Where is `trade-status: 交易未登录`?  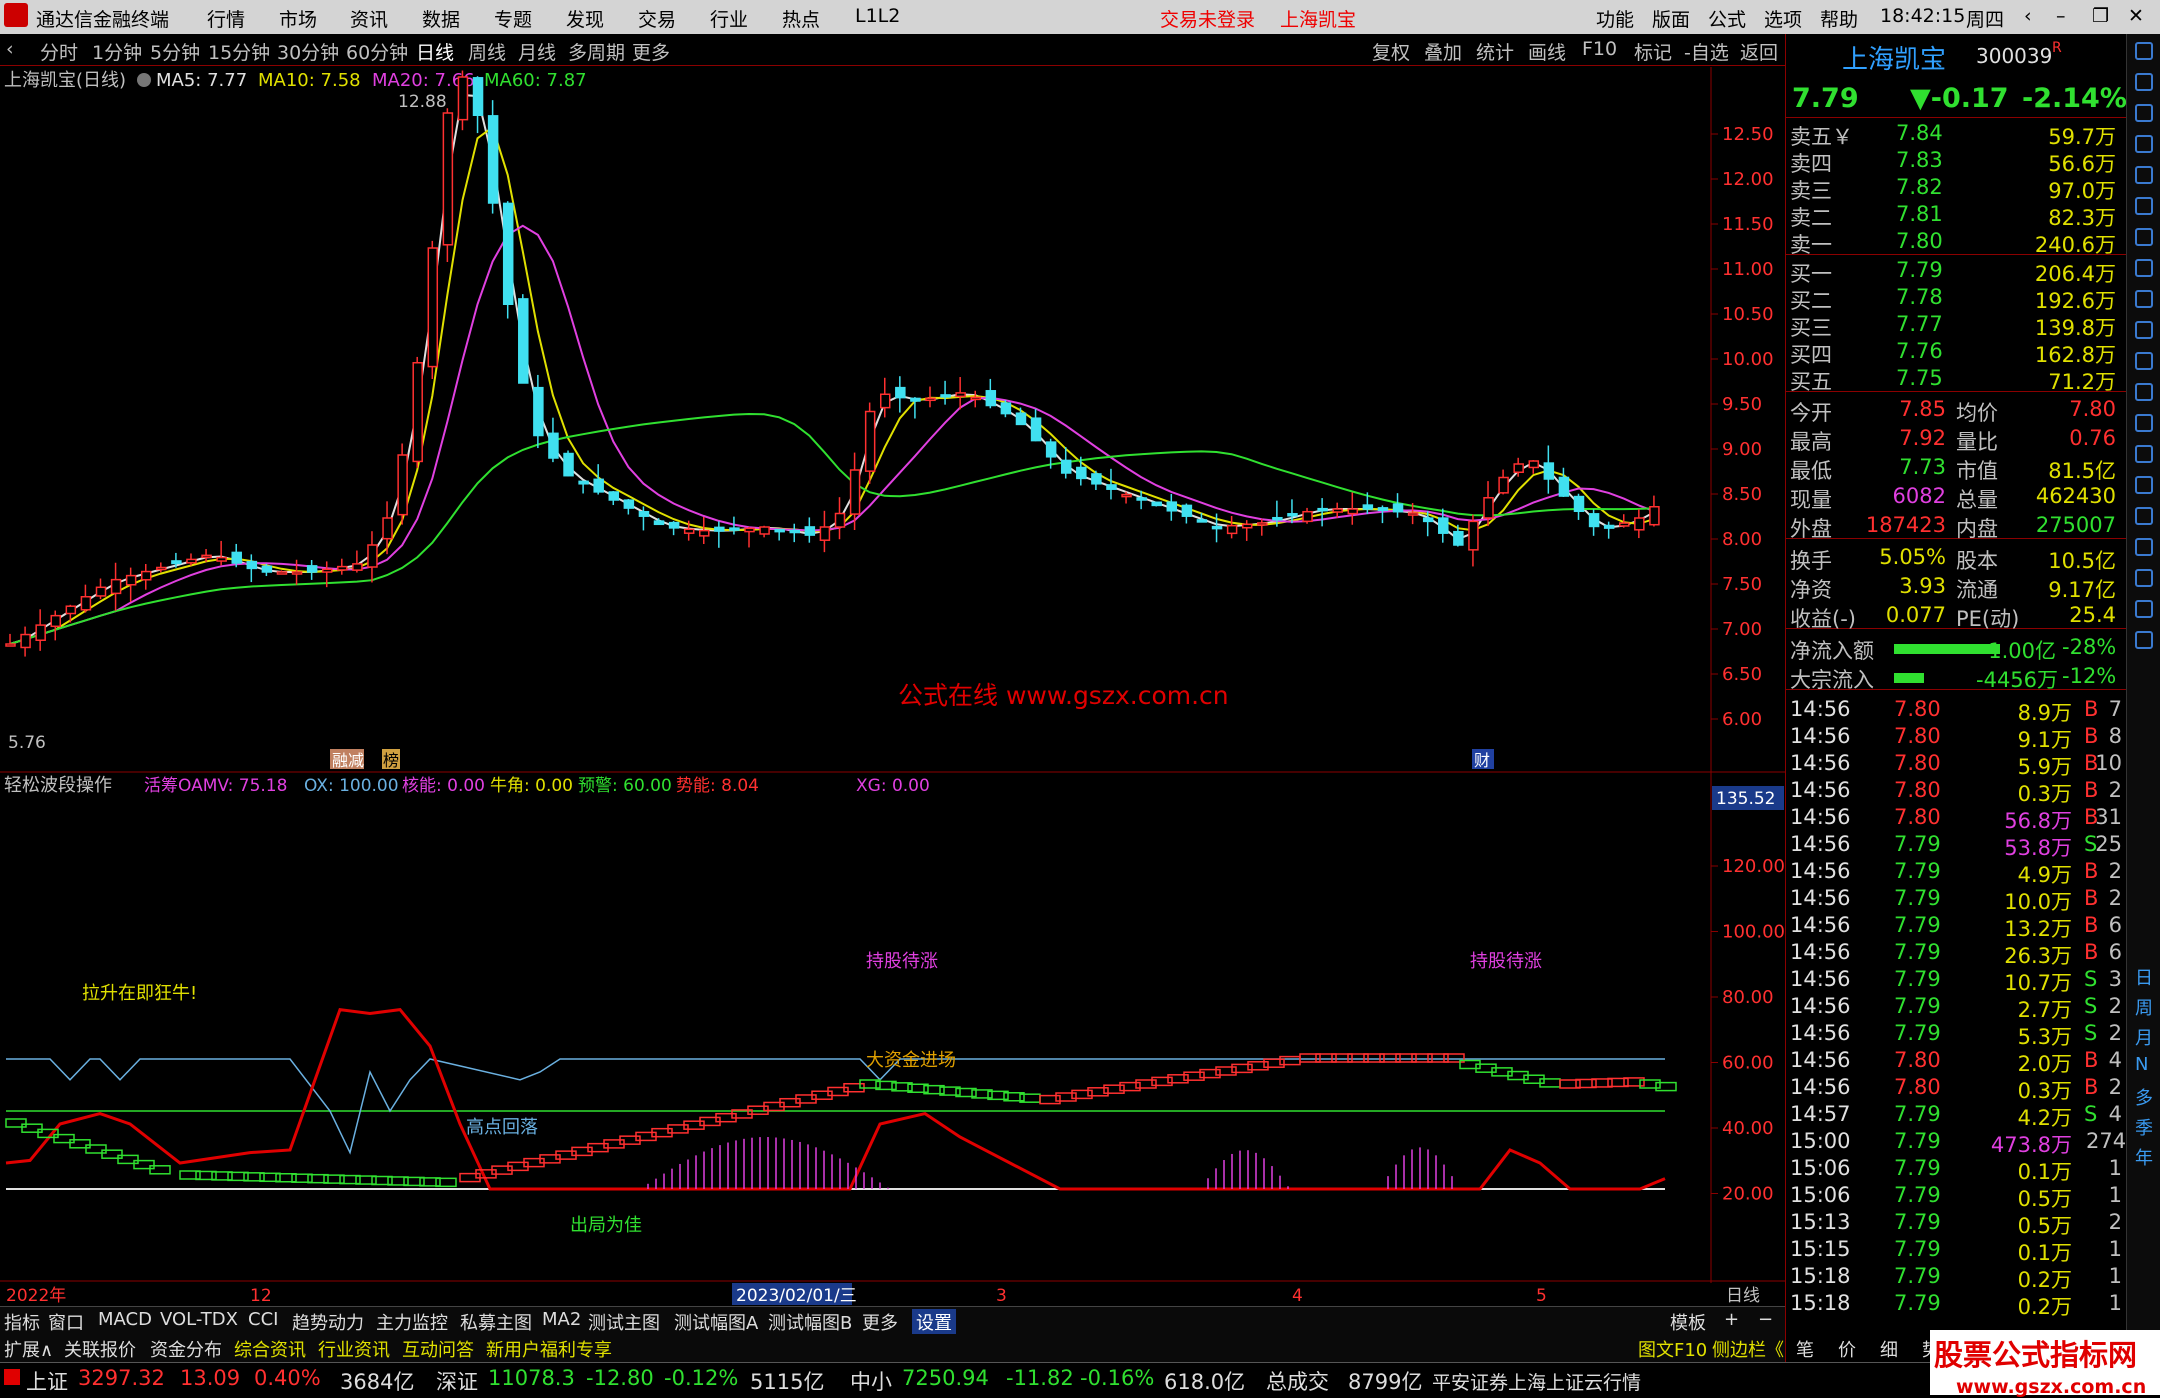 trade-status: 交易未登录 is located at coordinates (1207, 18).